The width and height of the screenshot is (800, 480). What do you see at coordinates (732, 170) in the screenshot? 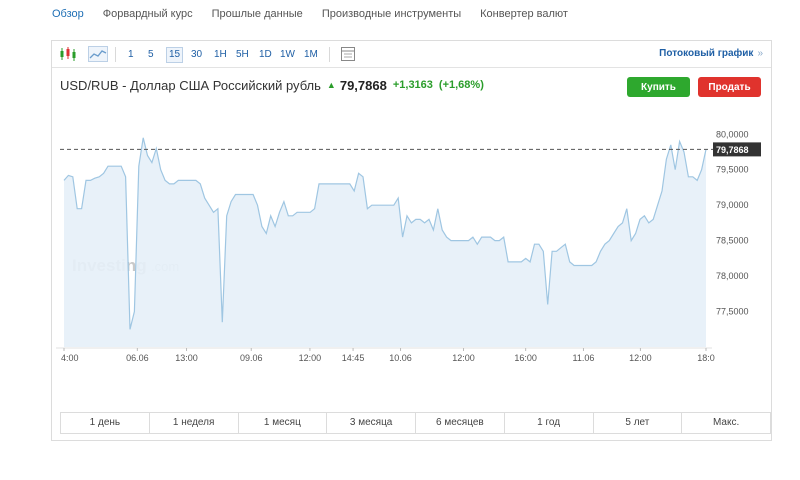
I see `y-tick-label: 79,5000` at bounding box center [732, 170].